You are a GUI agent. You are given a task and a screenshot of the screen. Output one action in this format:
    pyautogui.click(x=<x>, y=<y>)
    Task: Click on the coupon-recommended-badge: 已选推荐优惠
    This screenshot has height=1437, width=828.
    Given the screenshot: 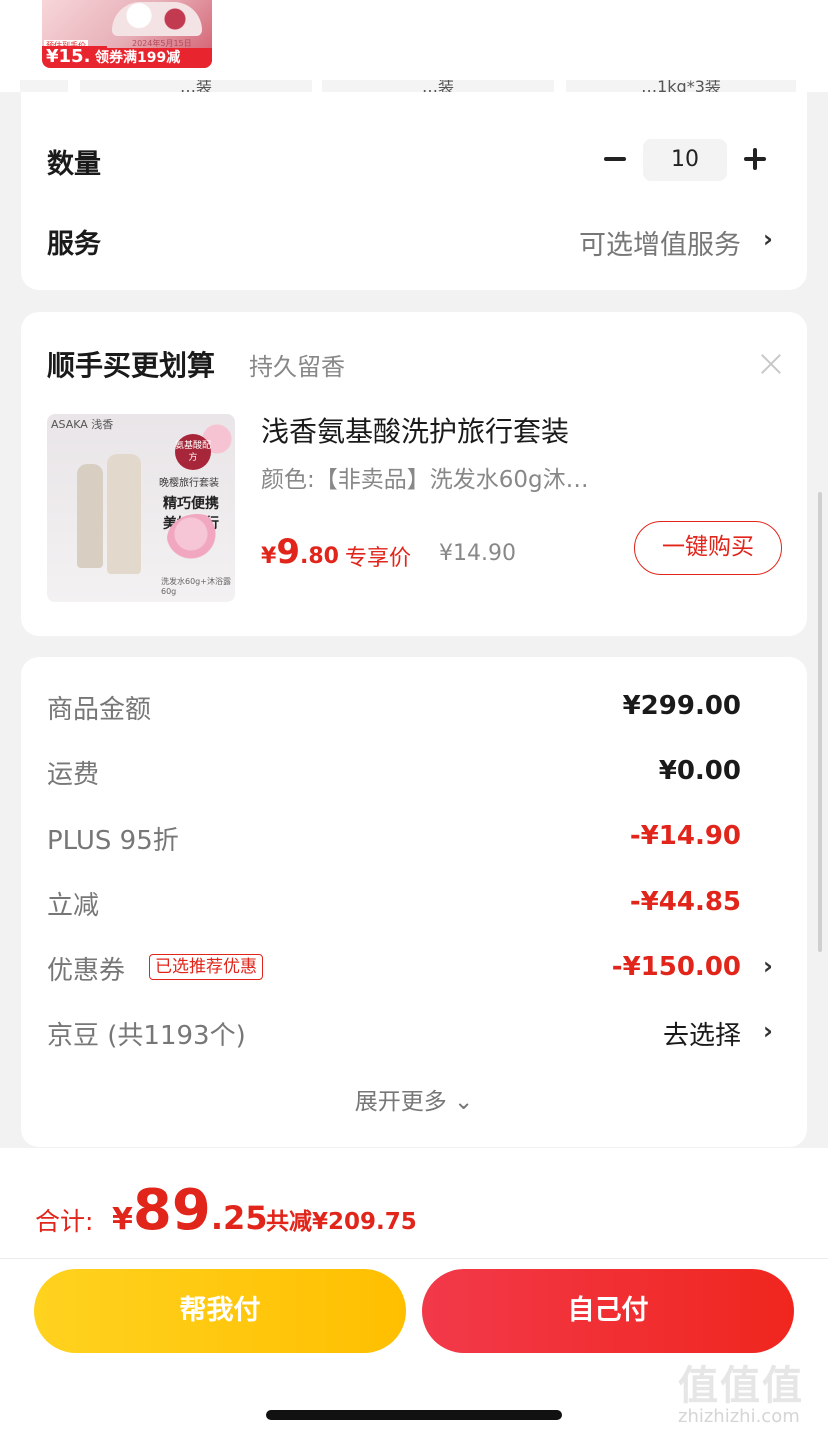 What is the action you would take?
    pyautogui.click(x=206, y=967)
    